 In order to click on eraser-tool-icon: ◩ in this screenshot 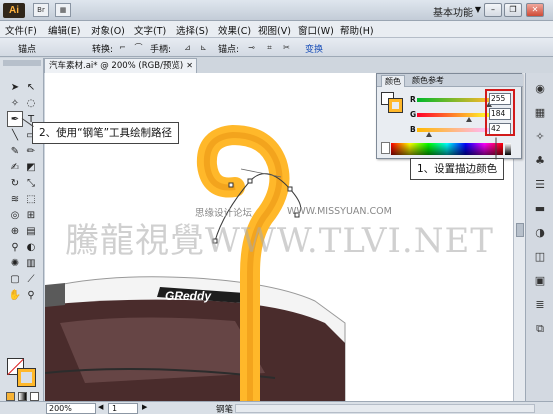, I will do `click(31, 168)`.